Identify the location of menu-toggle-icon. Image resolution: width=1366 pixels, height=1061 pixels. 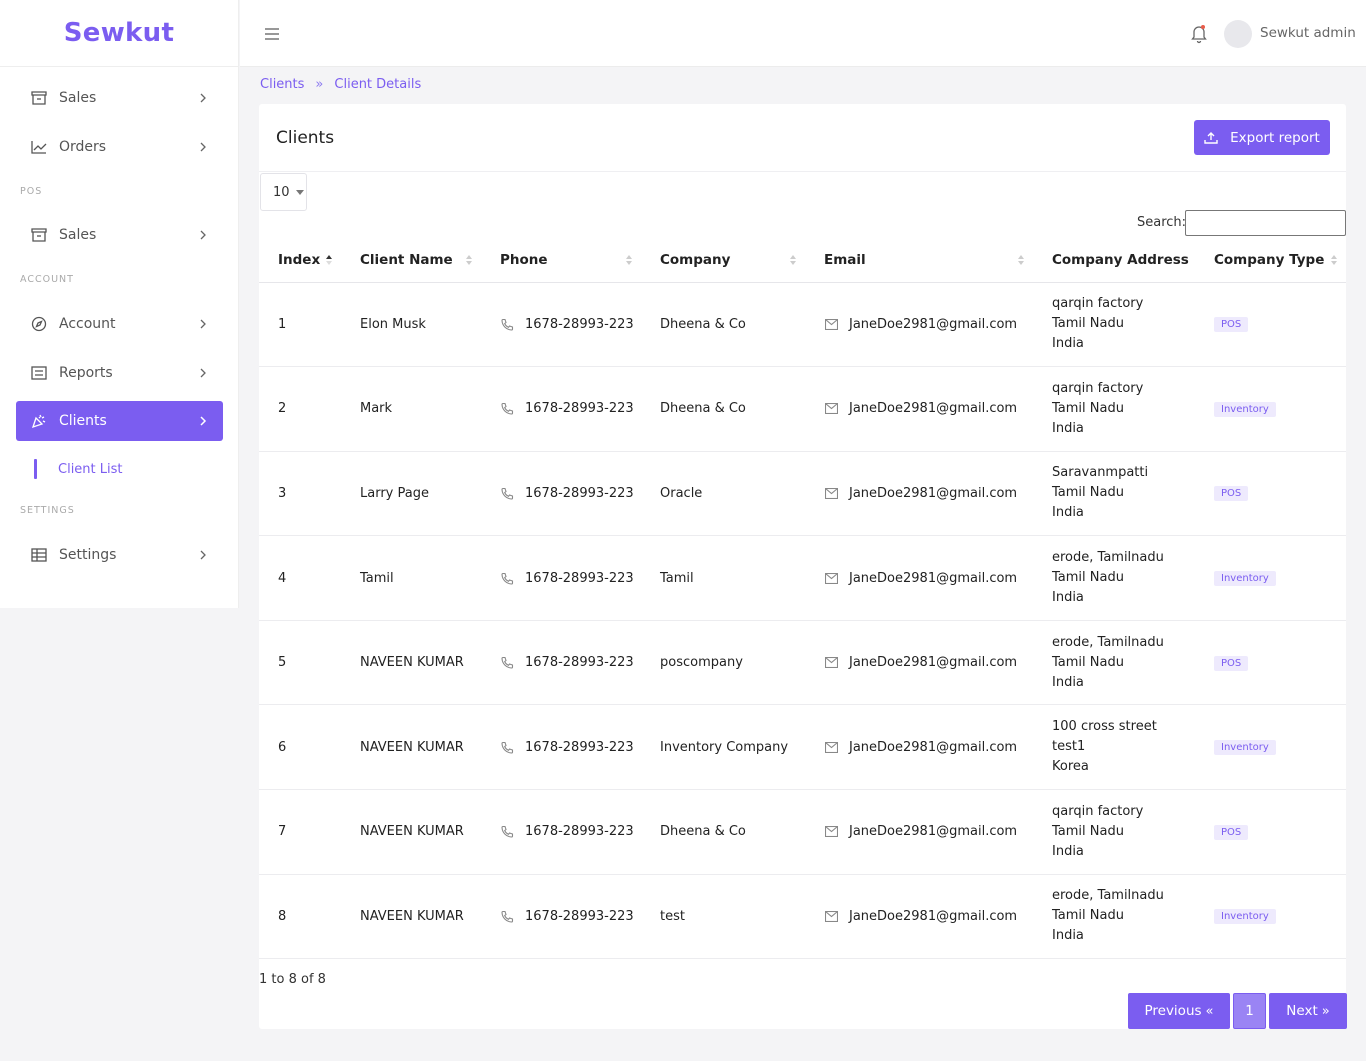
(272, 33).